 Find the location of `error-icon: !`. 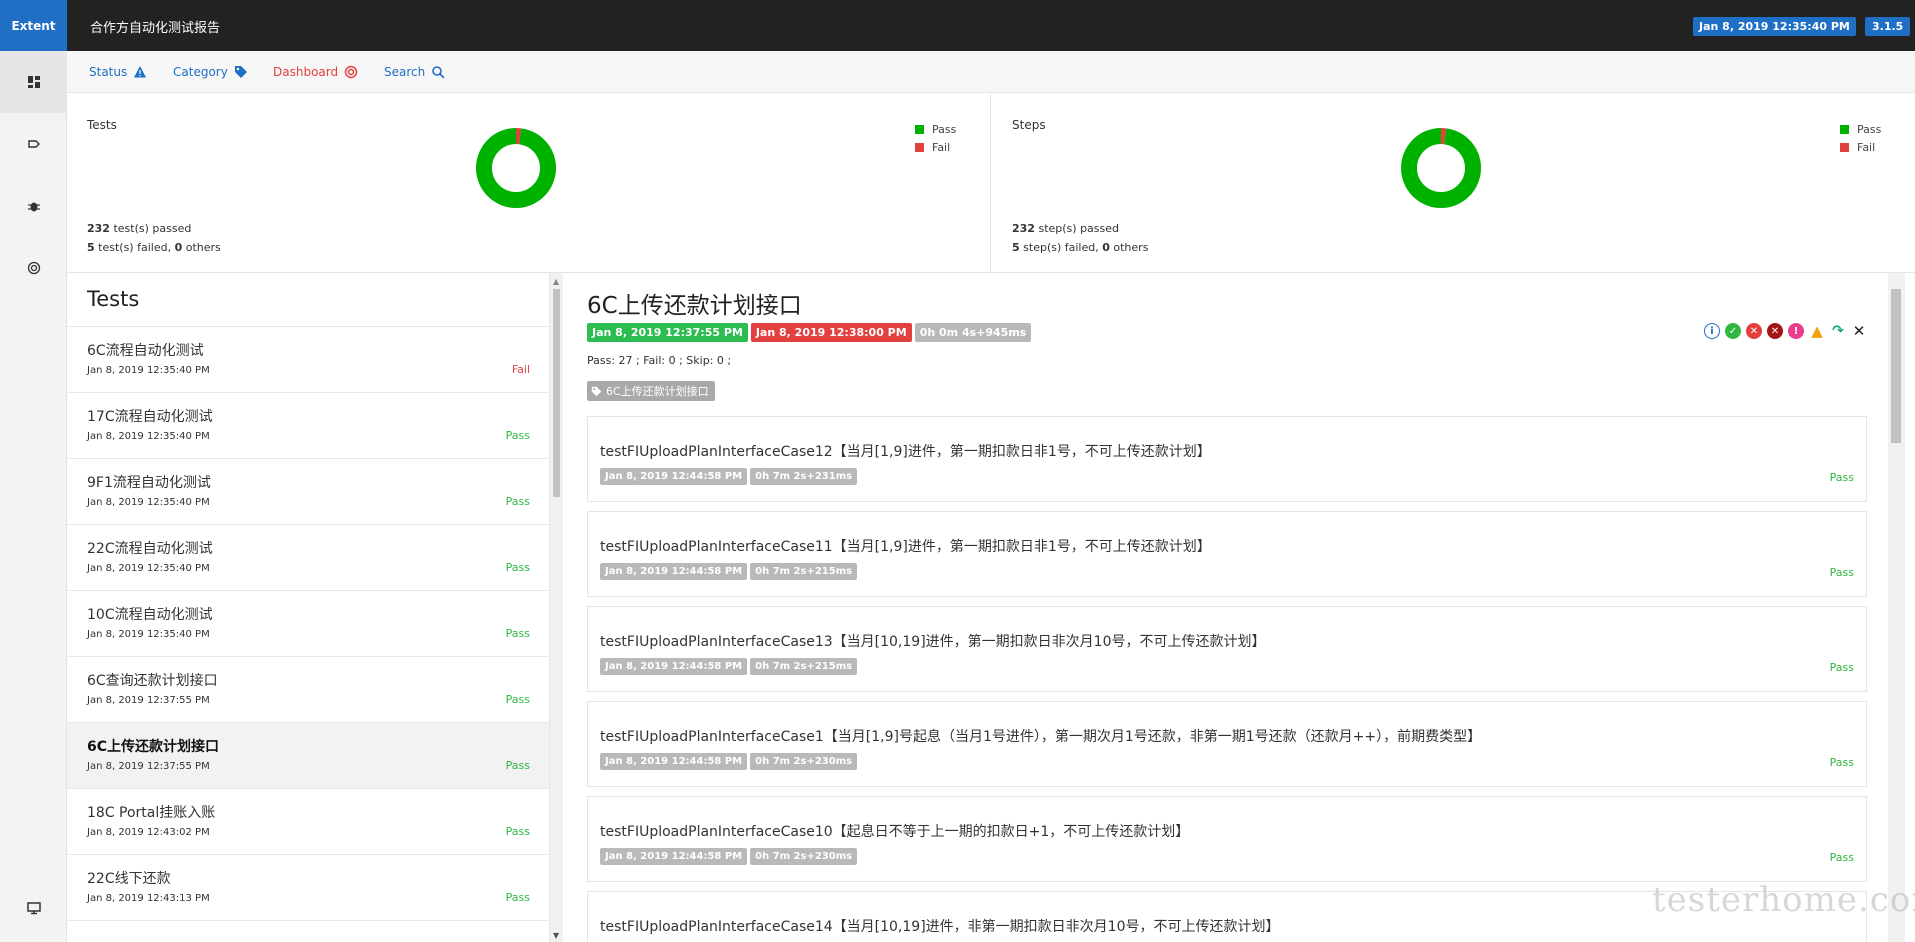

error-icon: ! is located at coordinates (1796, 331).